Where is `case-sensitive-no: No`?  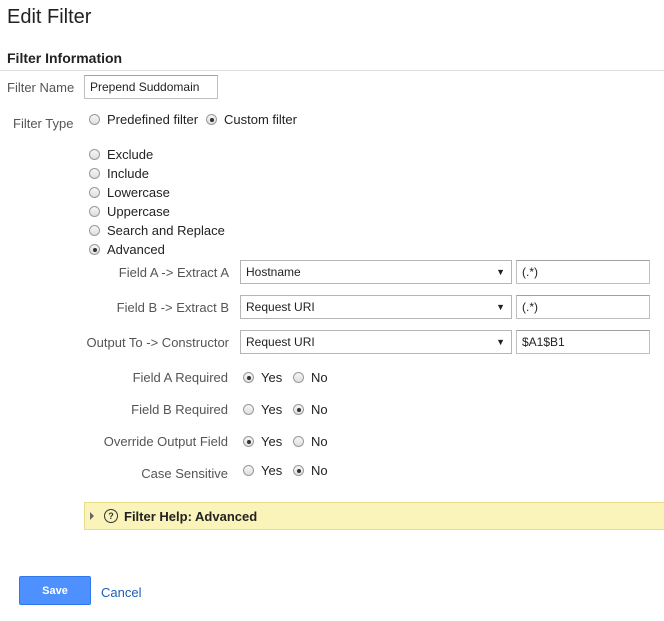
case-sensitive-no: No is located at coordinates (310, 470).